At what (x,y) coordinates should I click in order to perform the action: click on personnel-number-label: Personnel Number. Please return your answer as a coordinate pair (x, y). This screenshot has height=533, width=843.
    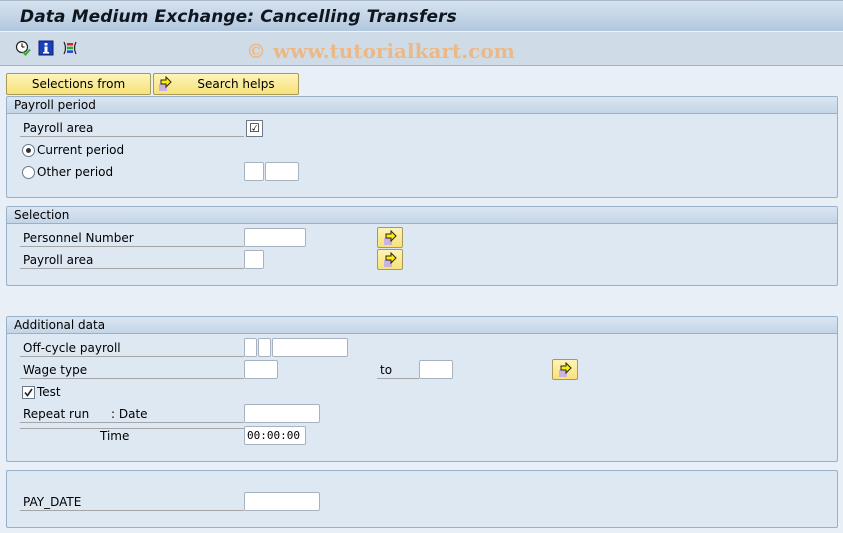
    Looking at the image, I should click on (132, 238).